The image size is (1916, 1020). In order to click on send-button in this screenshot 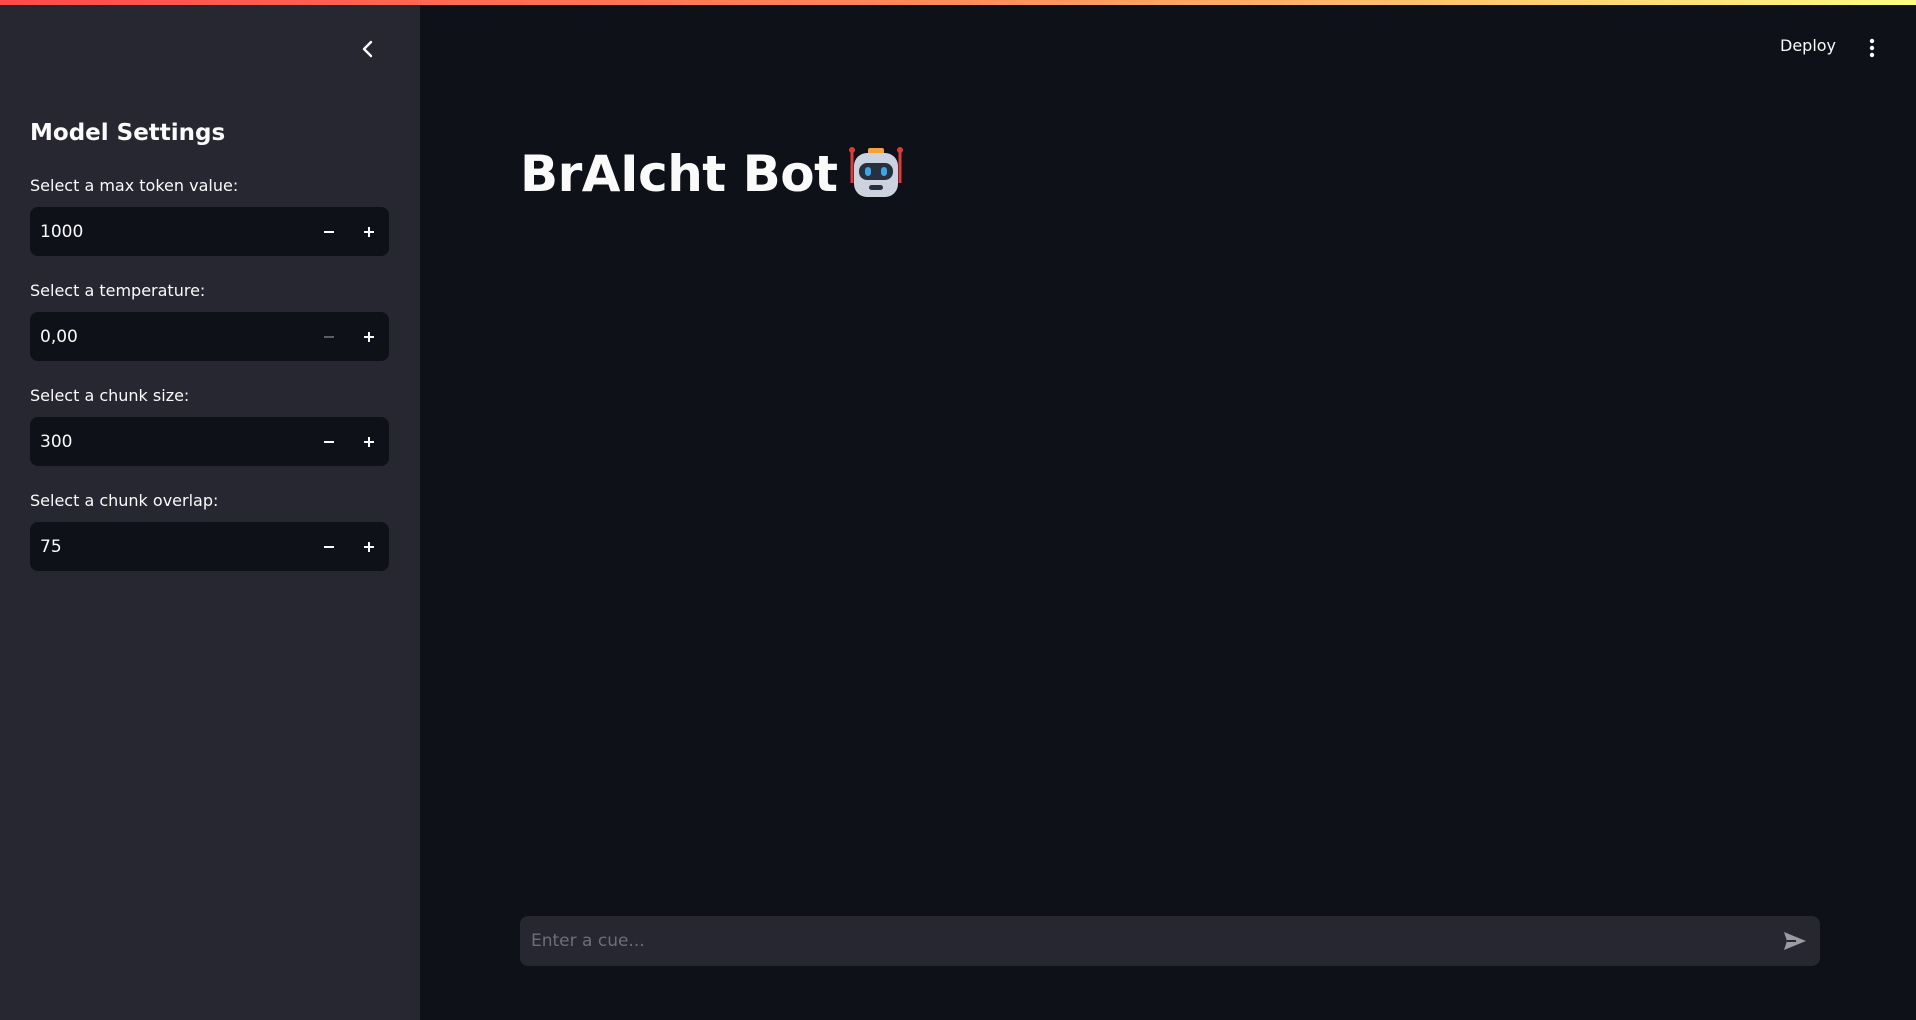, I will do `click(1795, 941)`.